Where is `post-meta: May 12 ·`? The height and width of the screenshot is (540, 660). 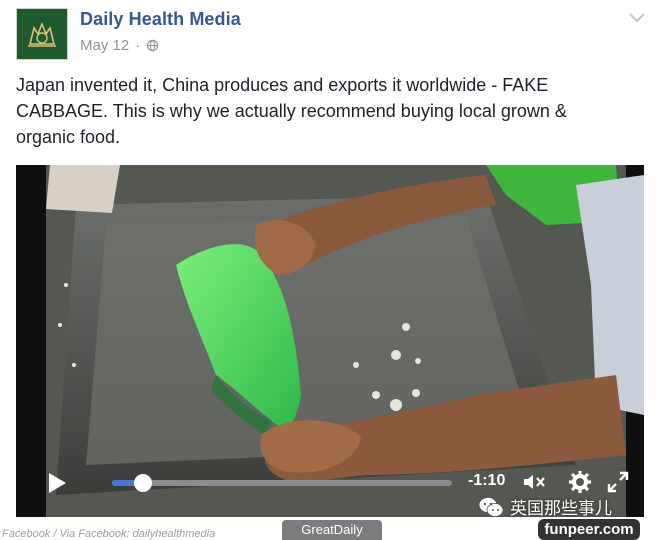 post-meta: May 12 · is located at coordinates (119, 45).